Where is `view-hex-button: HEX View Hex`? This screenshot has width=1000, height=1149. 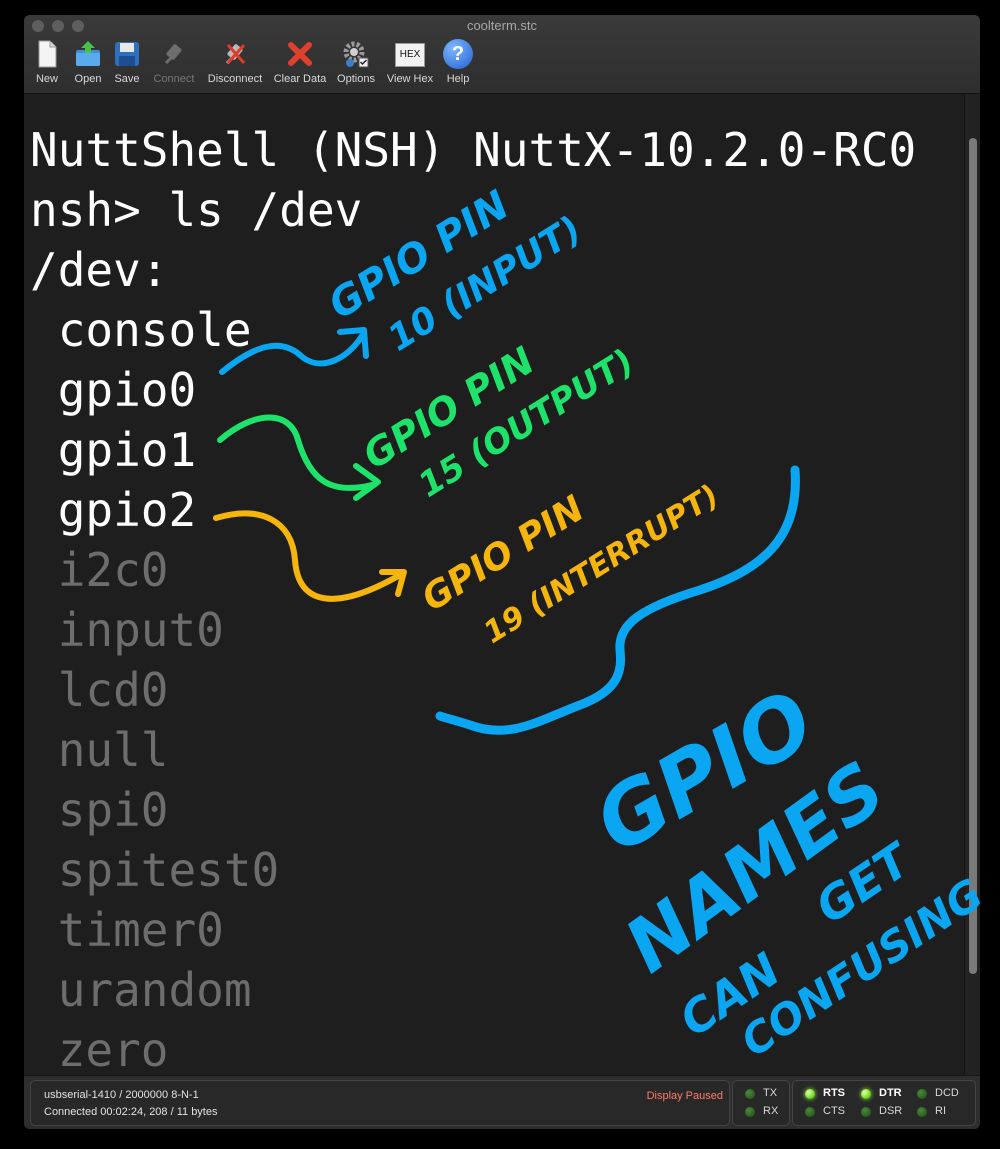
view-hex-button: HEX View Hex is located at coordinates (410, 65).